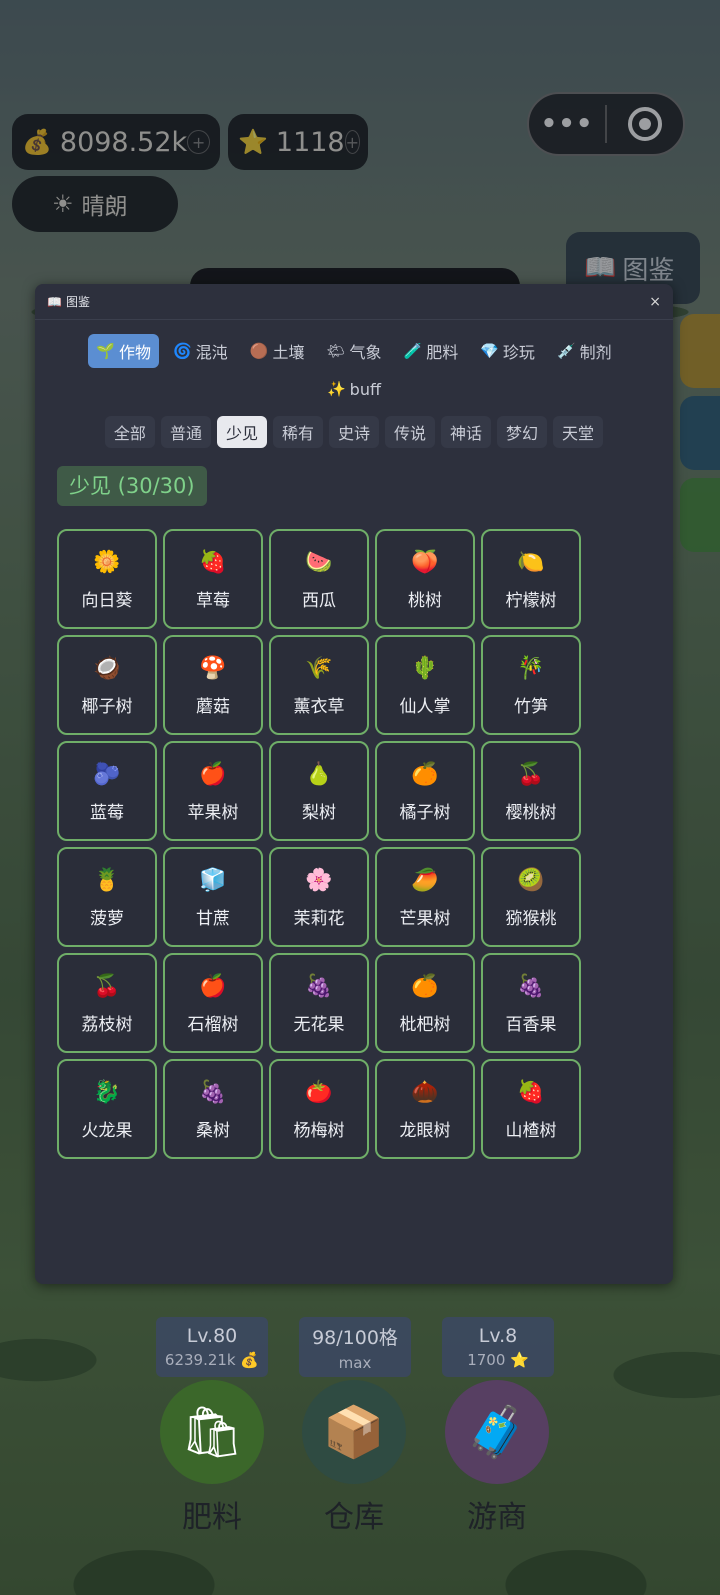 Image resolution: width=720 pixels, height=1595 pixels. What do you see at coordinates (107, 1092) in the screenshot?
I see `item-icon: 🐉` at bounding box center [107, 1092].